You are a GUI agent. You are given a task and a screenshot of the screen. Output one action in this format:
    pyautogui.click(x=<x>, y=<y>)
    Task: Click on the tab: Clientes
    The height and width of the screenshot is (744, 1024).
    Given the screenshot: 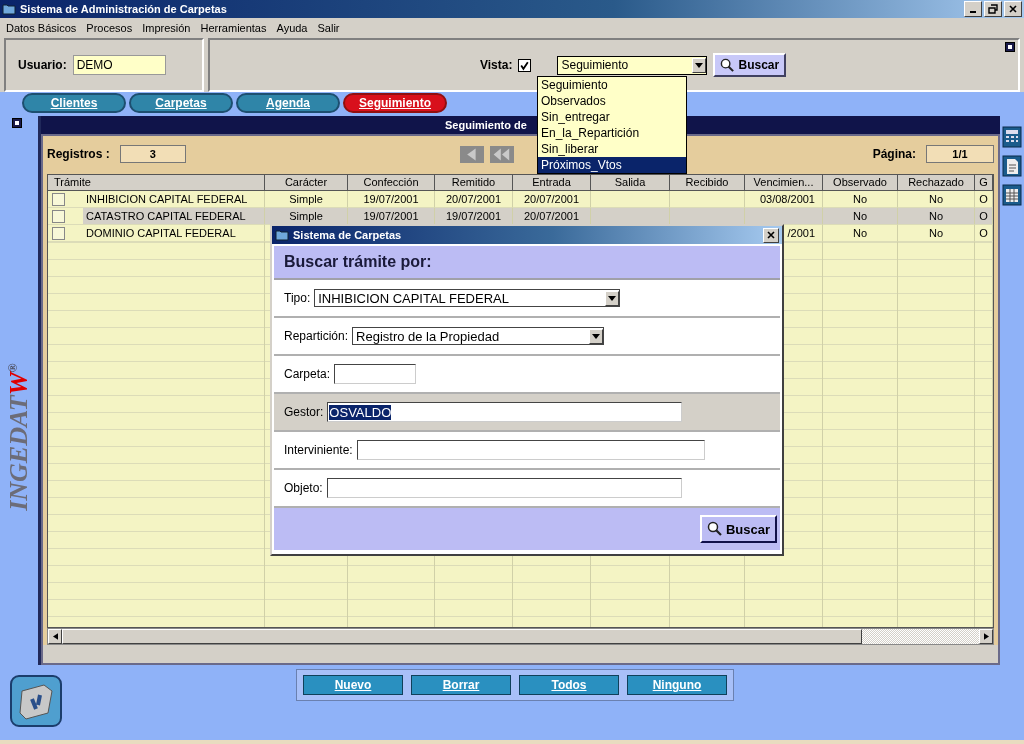 What is the action you would take?
    pyautogui.click(x=74, y=103)
    